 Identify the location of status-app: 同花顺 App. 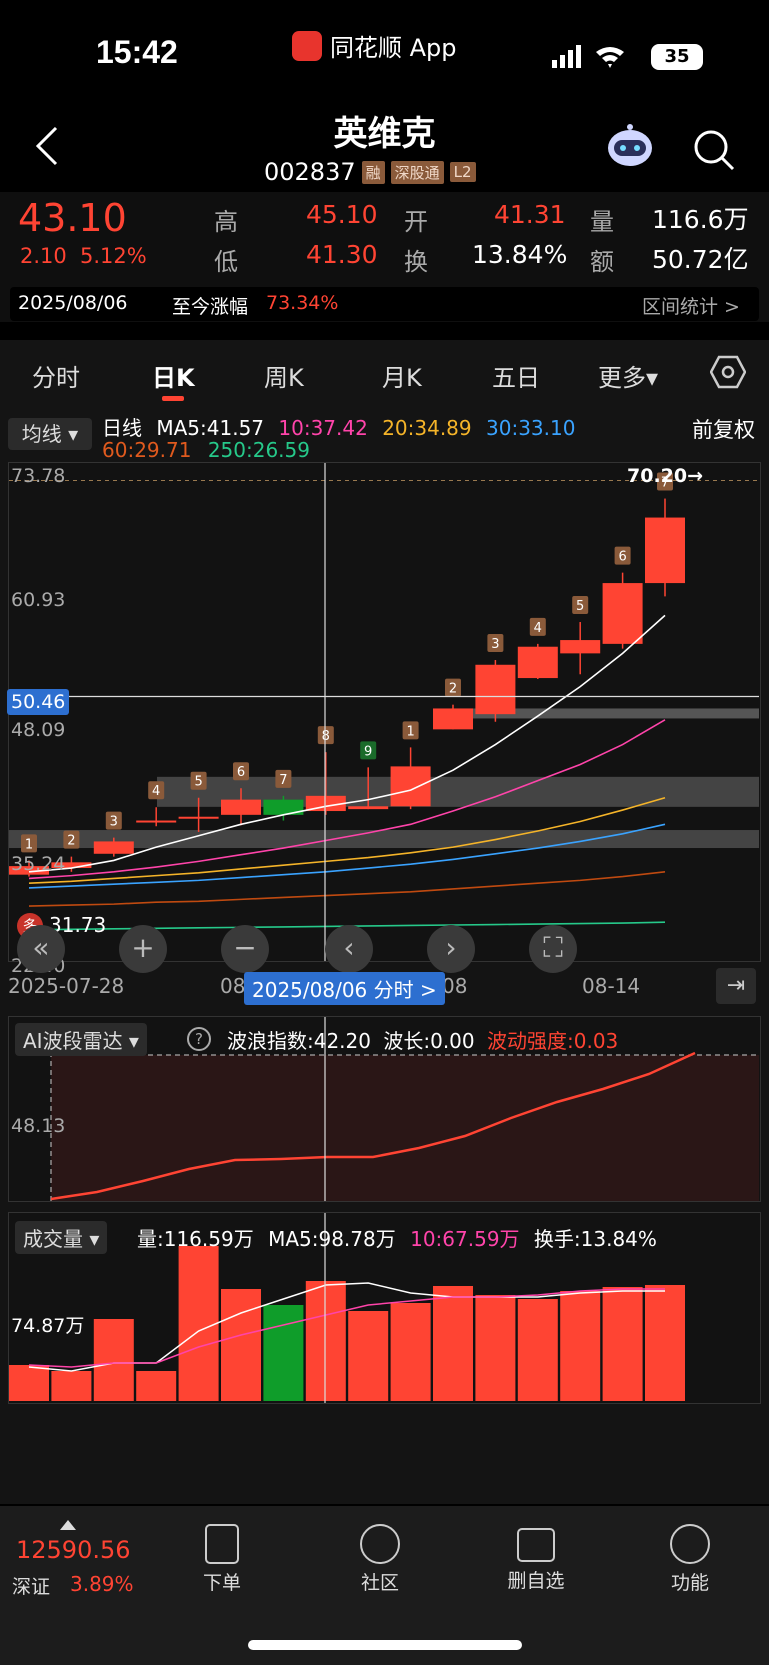
(374, 45).